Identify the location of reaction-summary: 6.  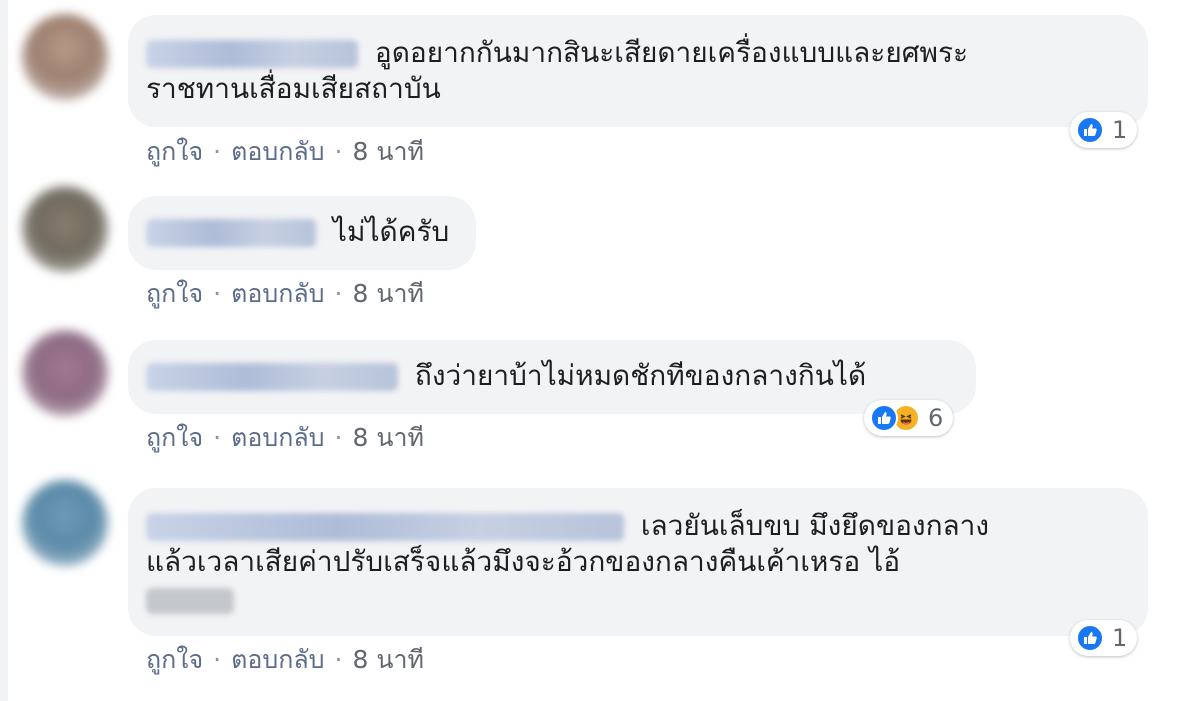
(909, 418).